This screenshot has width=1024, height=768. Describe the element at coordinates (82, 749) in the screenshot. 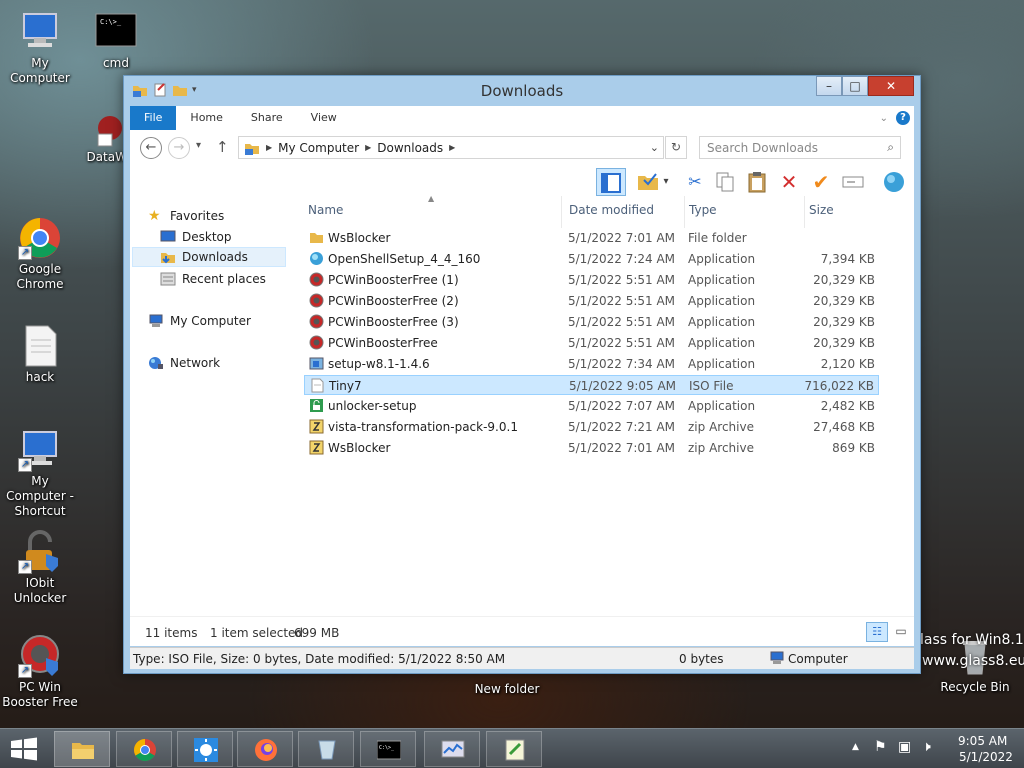

I see `taskbar-file-explorer` at that location.